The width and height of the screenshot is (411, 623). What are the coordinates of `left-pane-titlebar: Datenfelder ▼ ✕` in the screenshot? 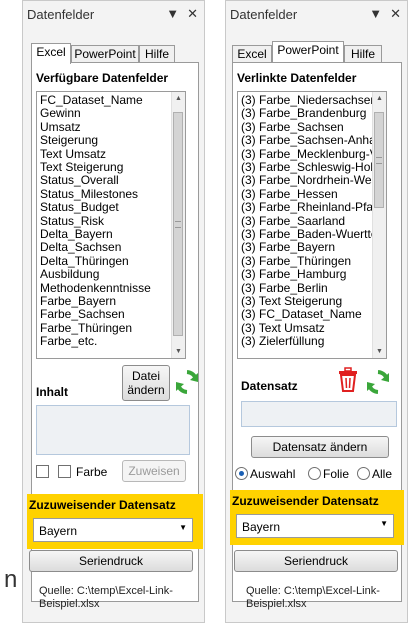 It's located at (113, 14).